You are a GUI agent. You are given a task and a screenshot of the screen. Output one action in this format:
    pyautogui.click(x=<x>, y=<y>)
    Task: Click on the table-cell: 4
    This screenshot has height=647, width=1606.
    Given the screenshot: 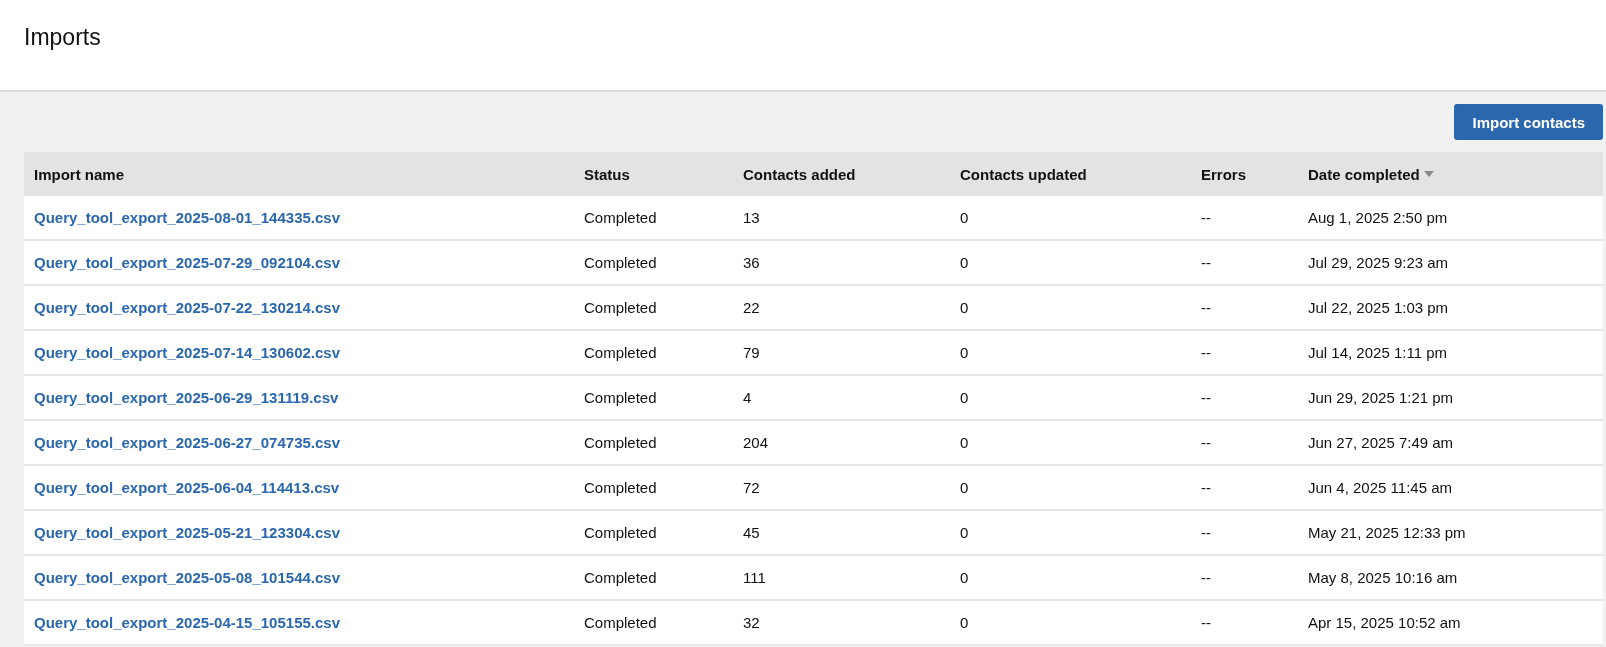 What is the action you would take?
    pyautogui.click(x=747, y=397)
    